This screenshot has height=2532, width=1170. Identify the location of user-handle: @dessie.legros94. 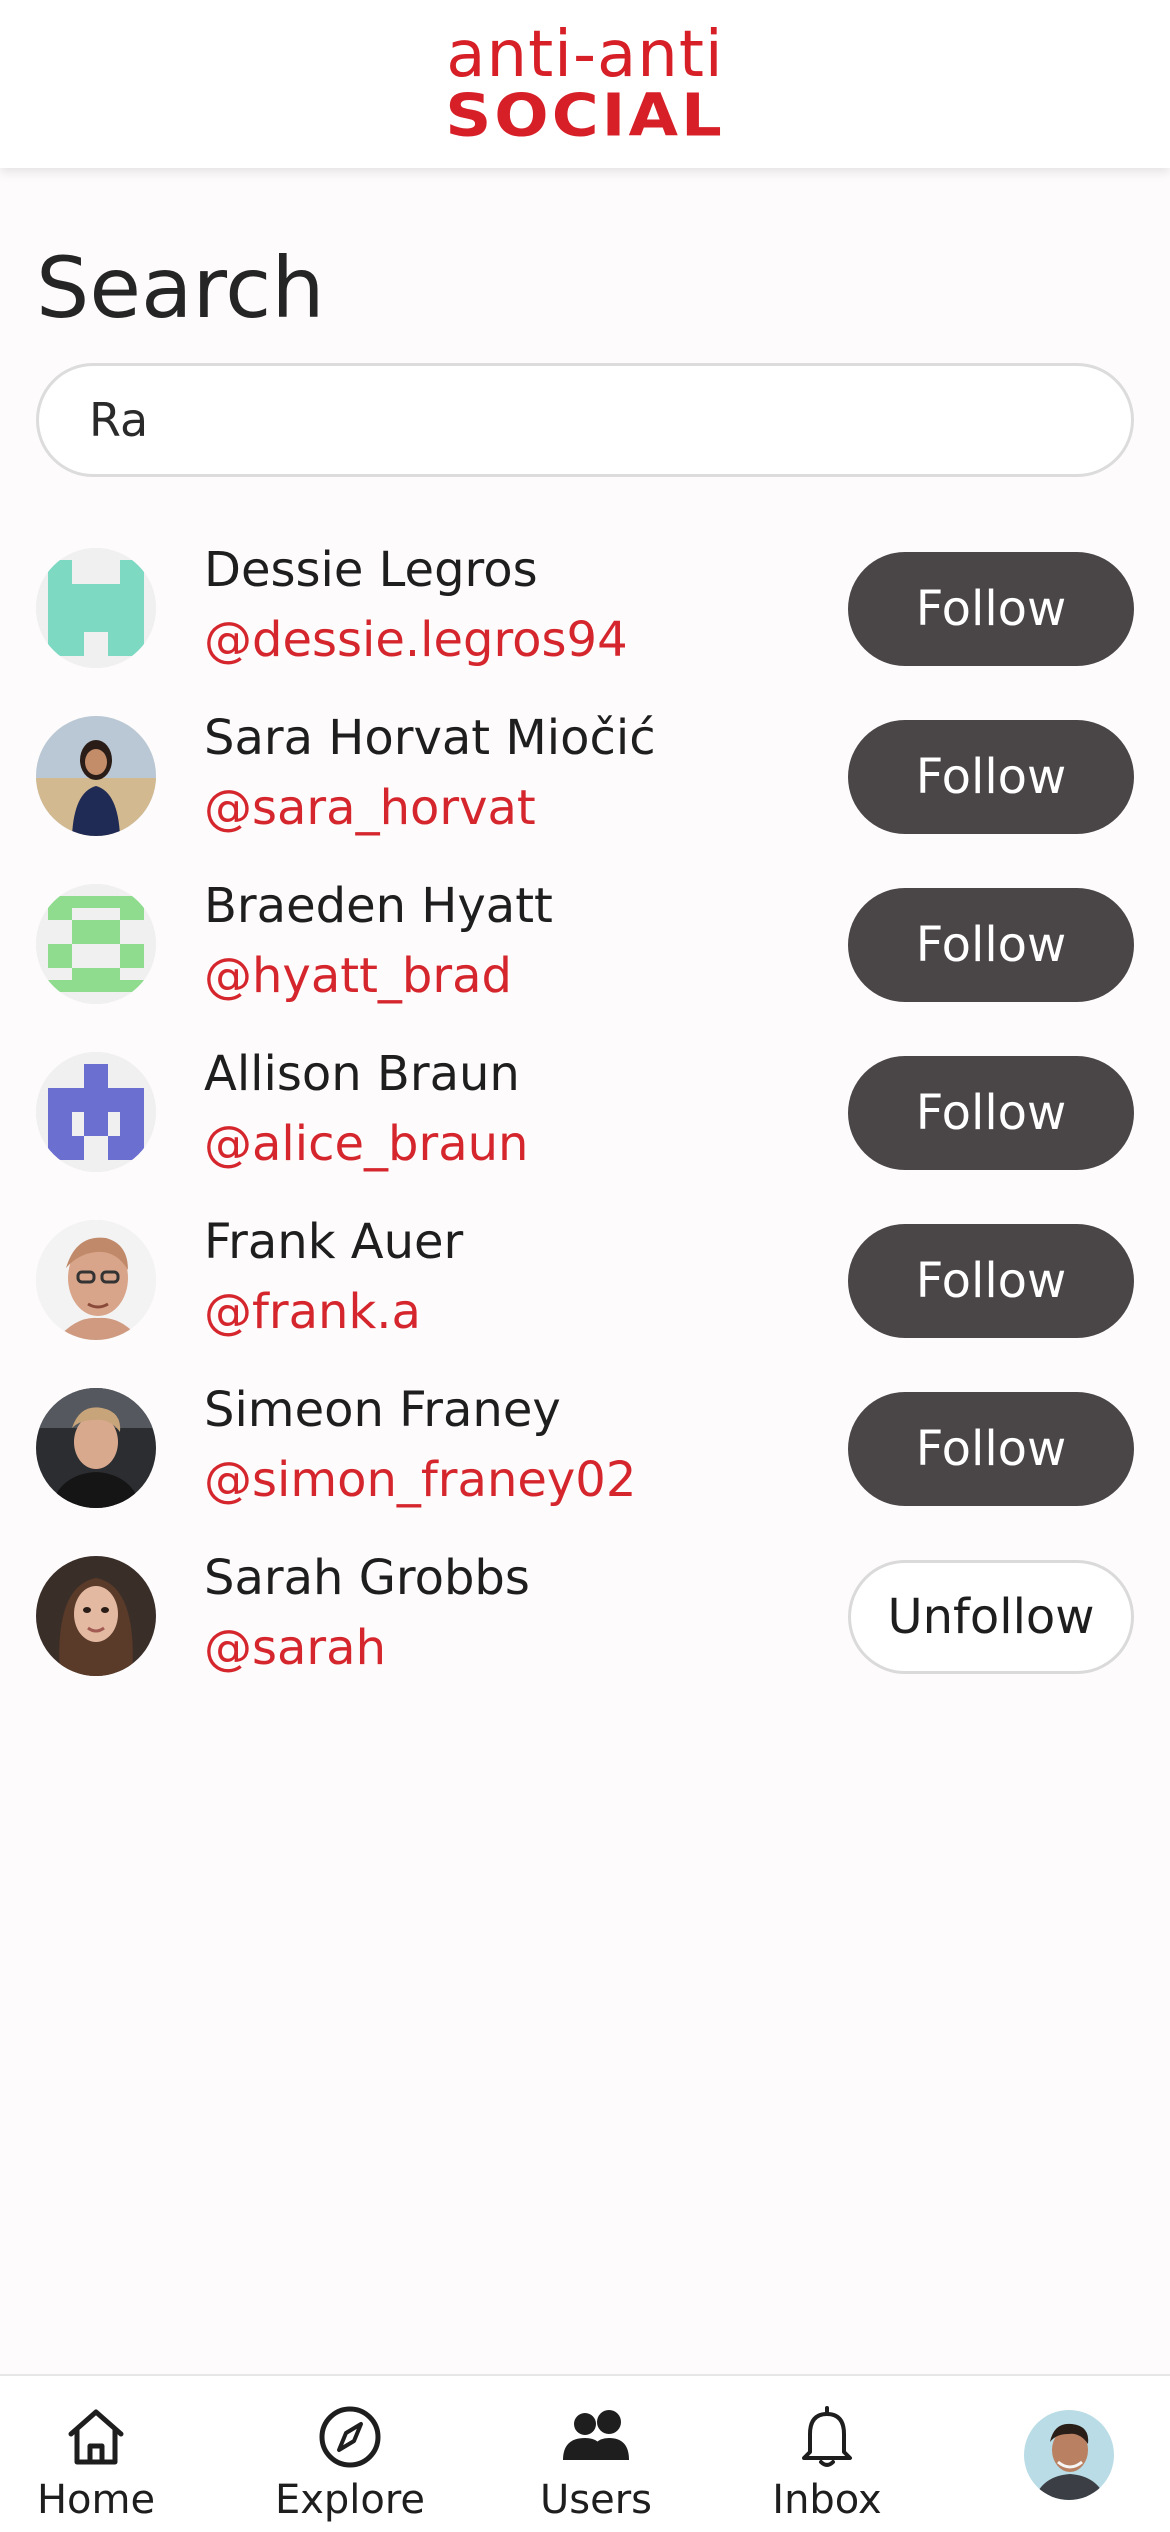
(416, 640).